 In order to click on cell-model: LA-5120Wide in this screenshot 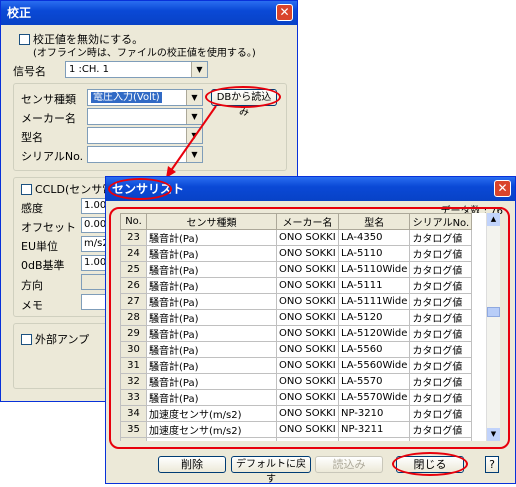, I will do `click(374, 333)`.